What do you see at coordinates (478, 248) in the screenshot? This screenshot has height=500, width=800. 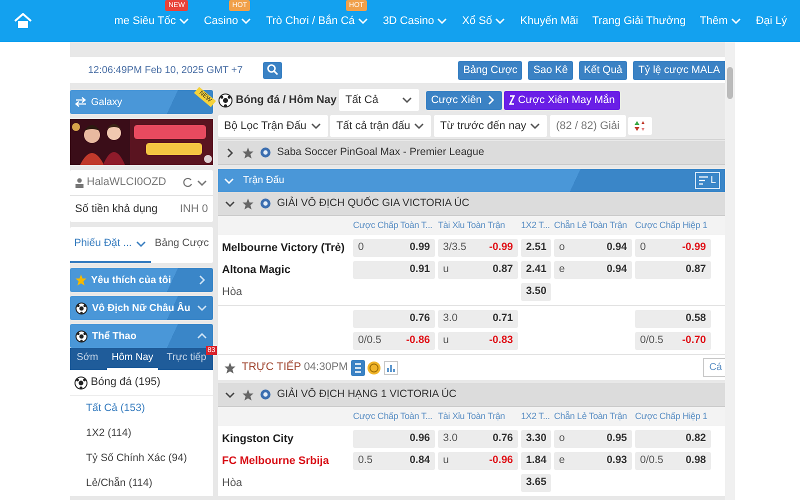 I see `odds-cell: 3/3.5 -0.99` at bounding box center [478, 248].